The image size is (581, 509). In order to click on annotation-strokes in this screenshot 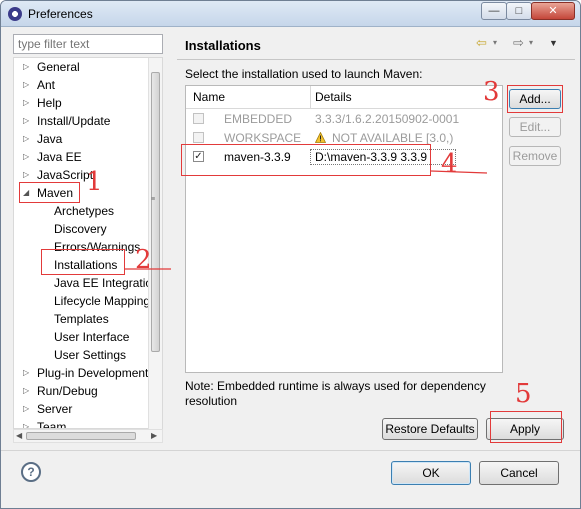, I will do `click(306, 220)`.